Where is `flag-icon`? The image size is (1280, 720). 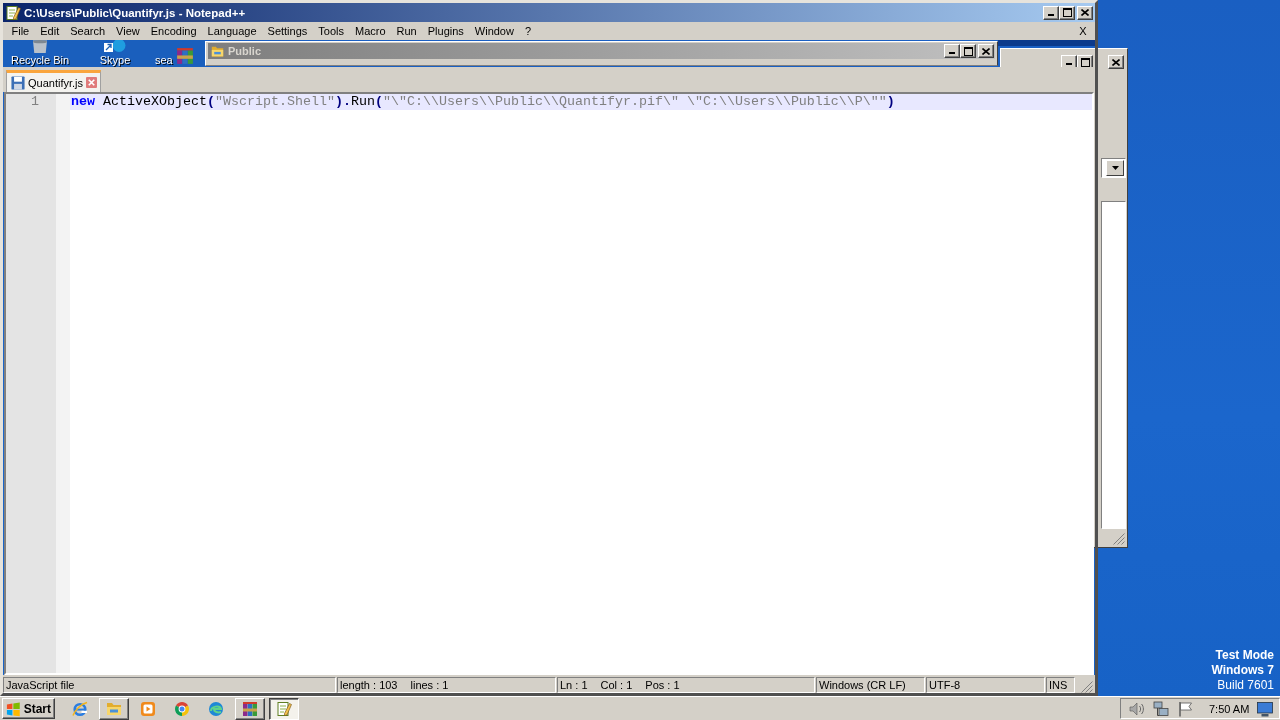
flag-icon is located at coordinates (1185, 708).